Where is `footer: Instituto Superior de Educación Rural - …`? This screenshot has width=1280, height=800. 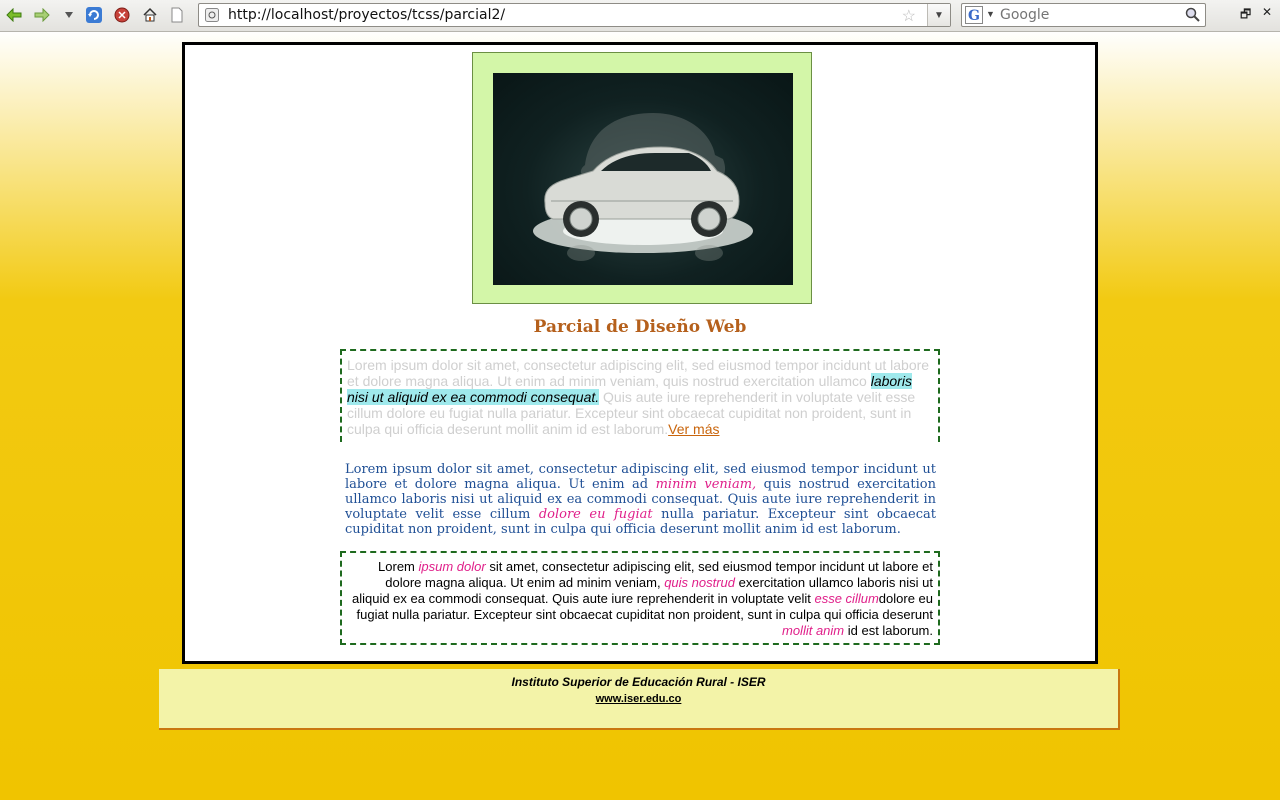
footer: Instituto Superior de Educación Rural - … is located at coordinates (639, 699).